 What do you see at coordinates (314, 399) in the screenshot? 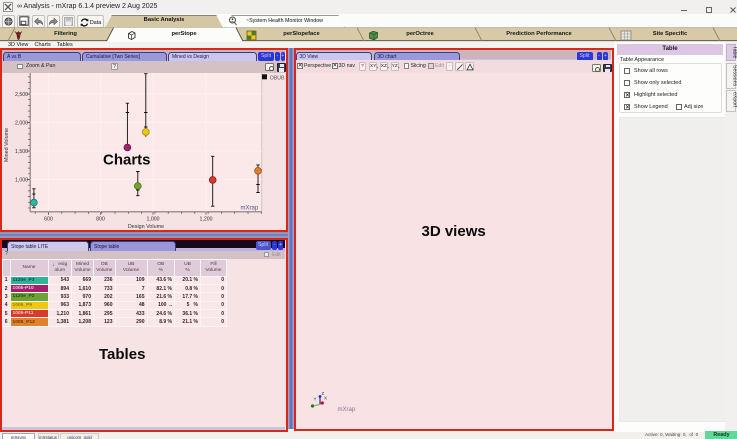
I see `svg-text: Y` at bounding box center [314, 399].